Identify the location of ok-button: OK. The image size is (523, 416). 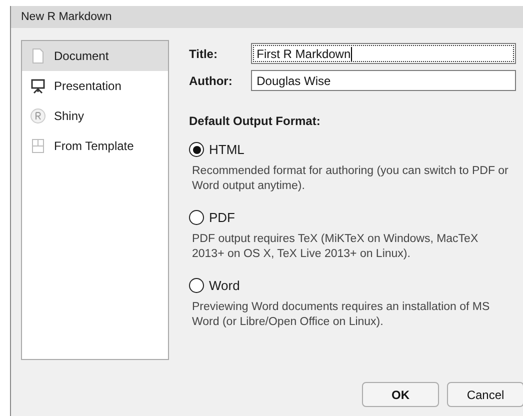
(400, 394).